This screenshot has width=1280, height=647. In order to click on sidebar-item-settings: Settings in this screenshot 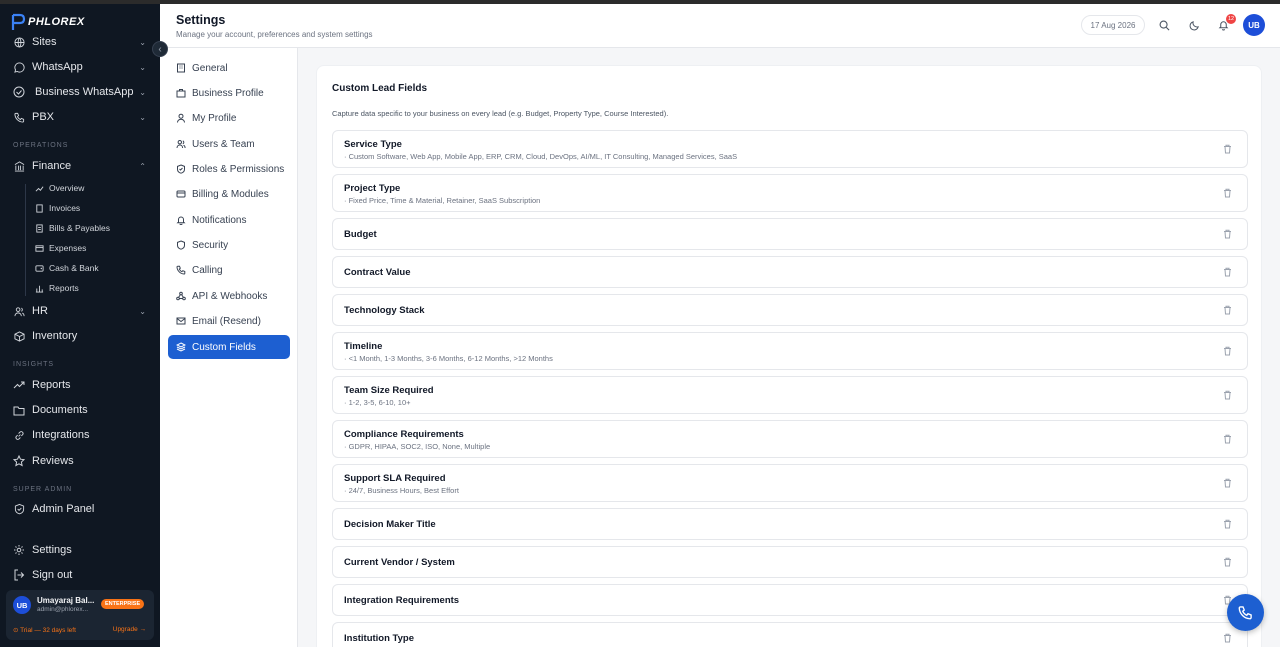, I will do `click(80, 550)`.